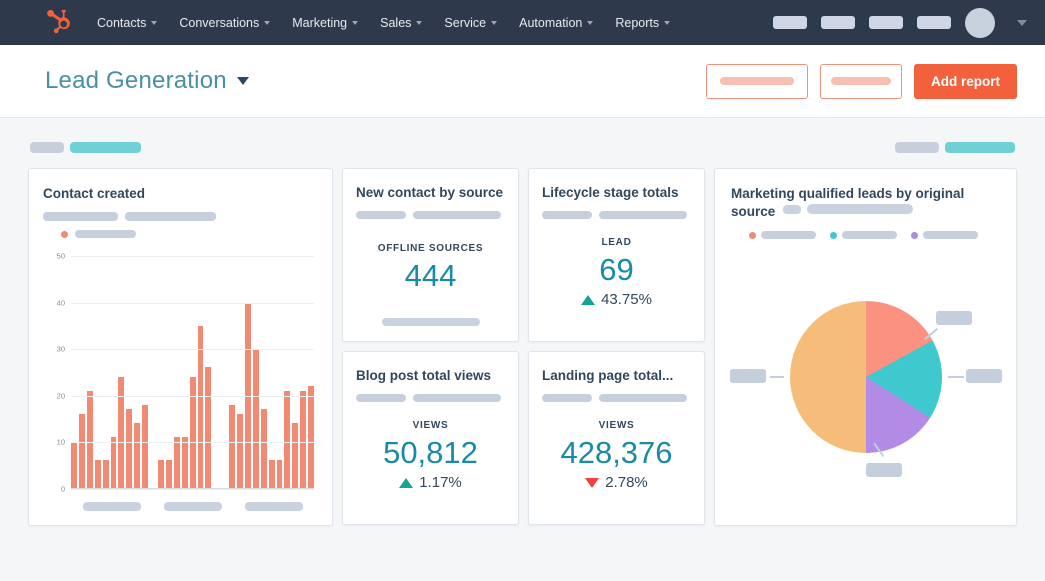 This screenshot has width=1045, height=581. I want to click on card-title: Blog post total views, so click(424, 375).